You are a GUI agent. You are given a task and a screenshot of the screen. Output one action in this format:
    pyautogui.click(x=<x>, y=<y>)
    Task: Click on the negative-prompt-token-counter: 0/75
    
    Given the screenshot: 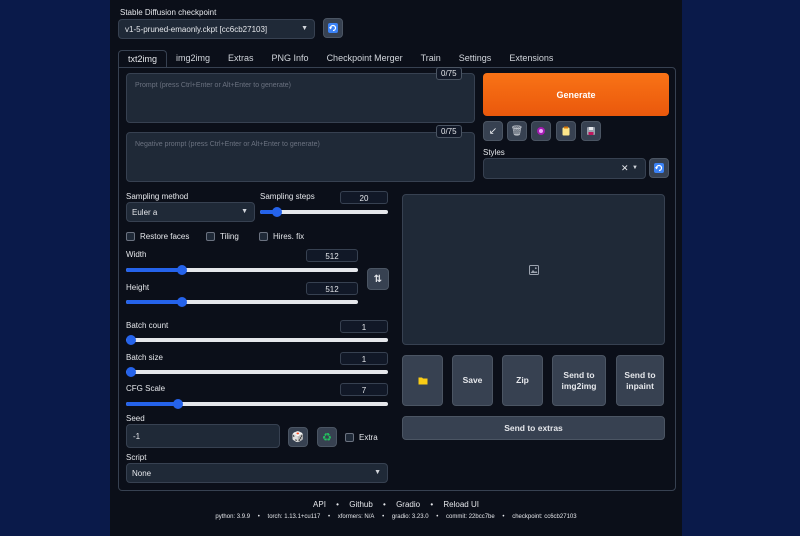 What is the action you would take?
    pyautogui.click(x=449, y=131)
    